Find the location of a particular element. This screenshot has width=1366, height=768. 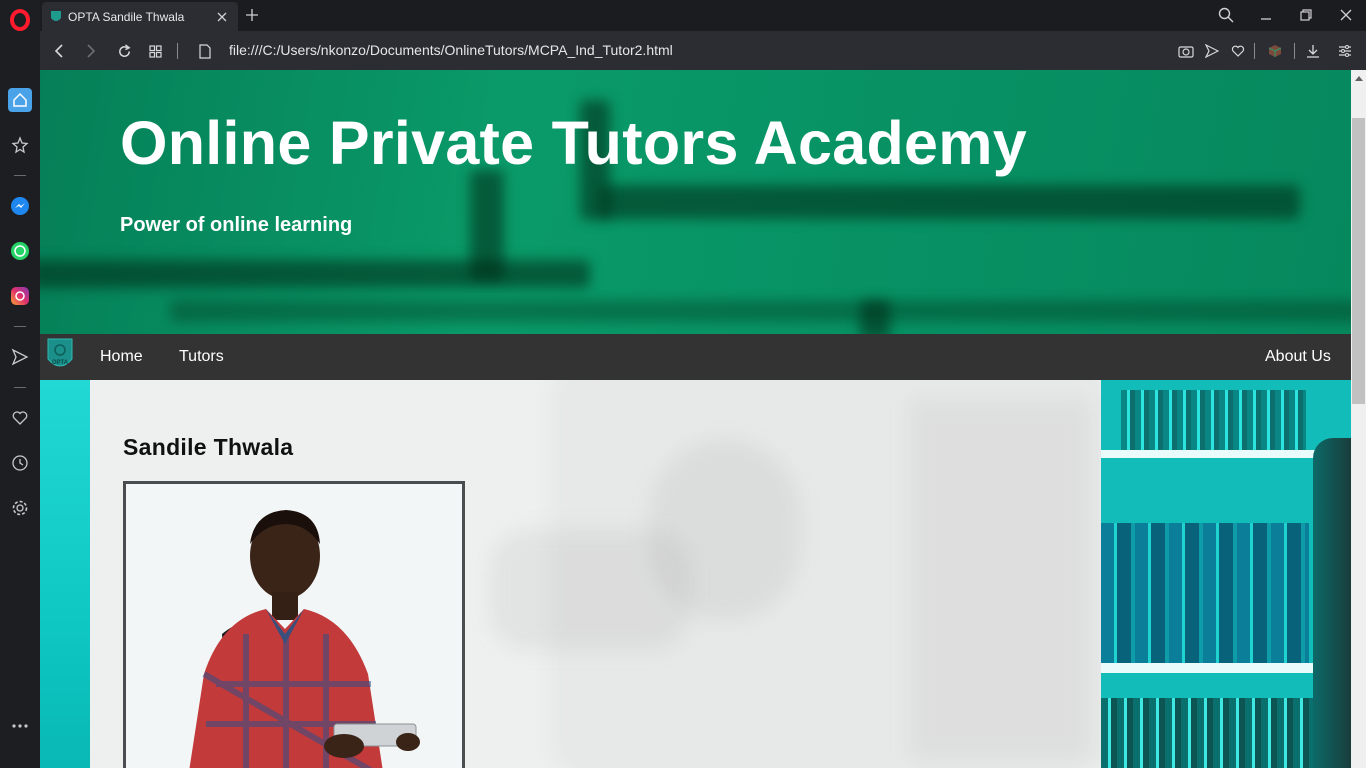

whatsapp-icon is located at coordinates (20, 251).